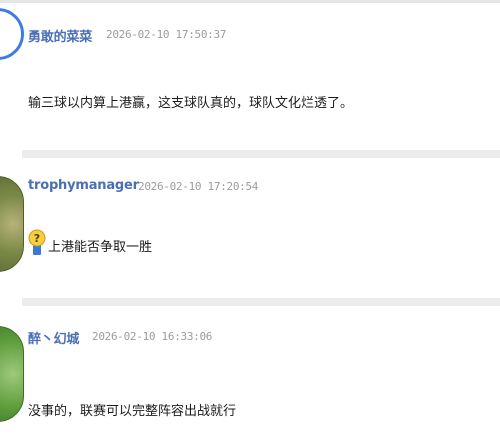 This screenshot has width=500, height=440. I want to click on top-divider, so click(250, 1).